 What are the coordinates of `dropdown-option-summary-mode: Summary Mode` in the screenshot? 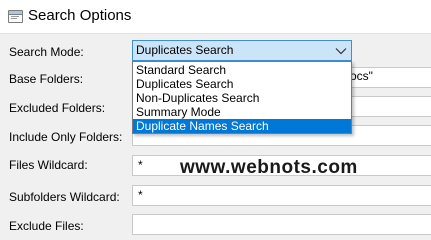 It's located at (242, 112).